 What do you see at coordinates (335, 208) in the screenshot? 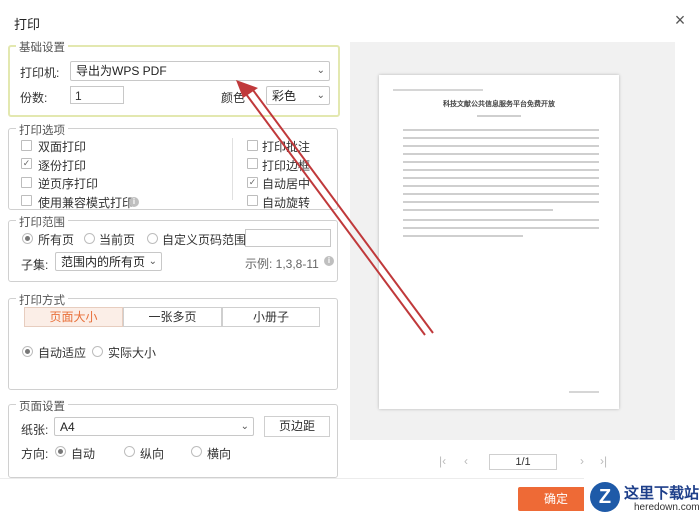
I see `annotation-arrow` at bounding box center [335, 208].